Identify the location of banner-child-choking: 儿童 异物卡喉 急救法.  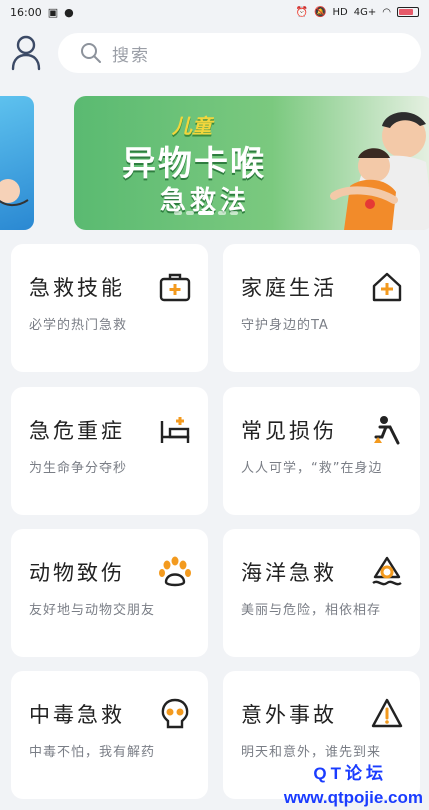
(251, 163).